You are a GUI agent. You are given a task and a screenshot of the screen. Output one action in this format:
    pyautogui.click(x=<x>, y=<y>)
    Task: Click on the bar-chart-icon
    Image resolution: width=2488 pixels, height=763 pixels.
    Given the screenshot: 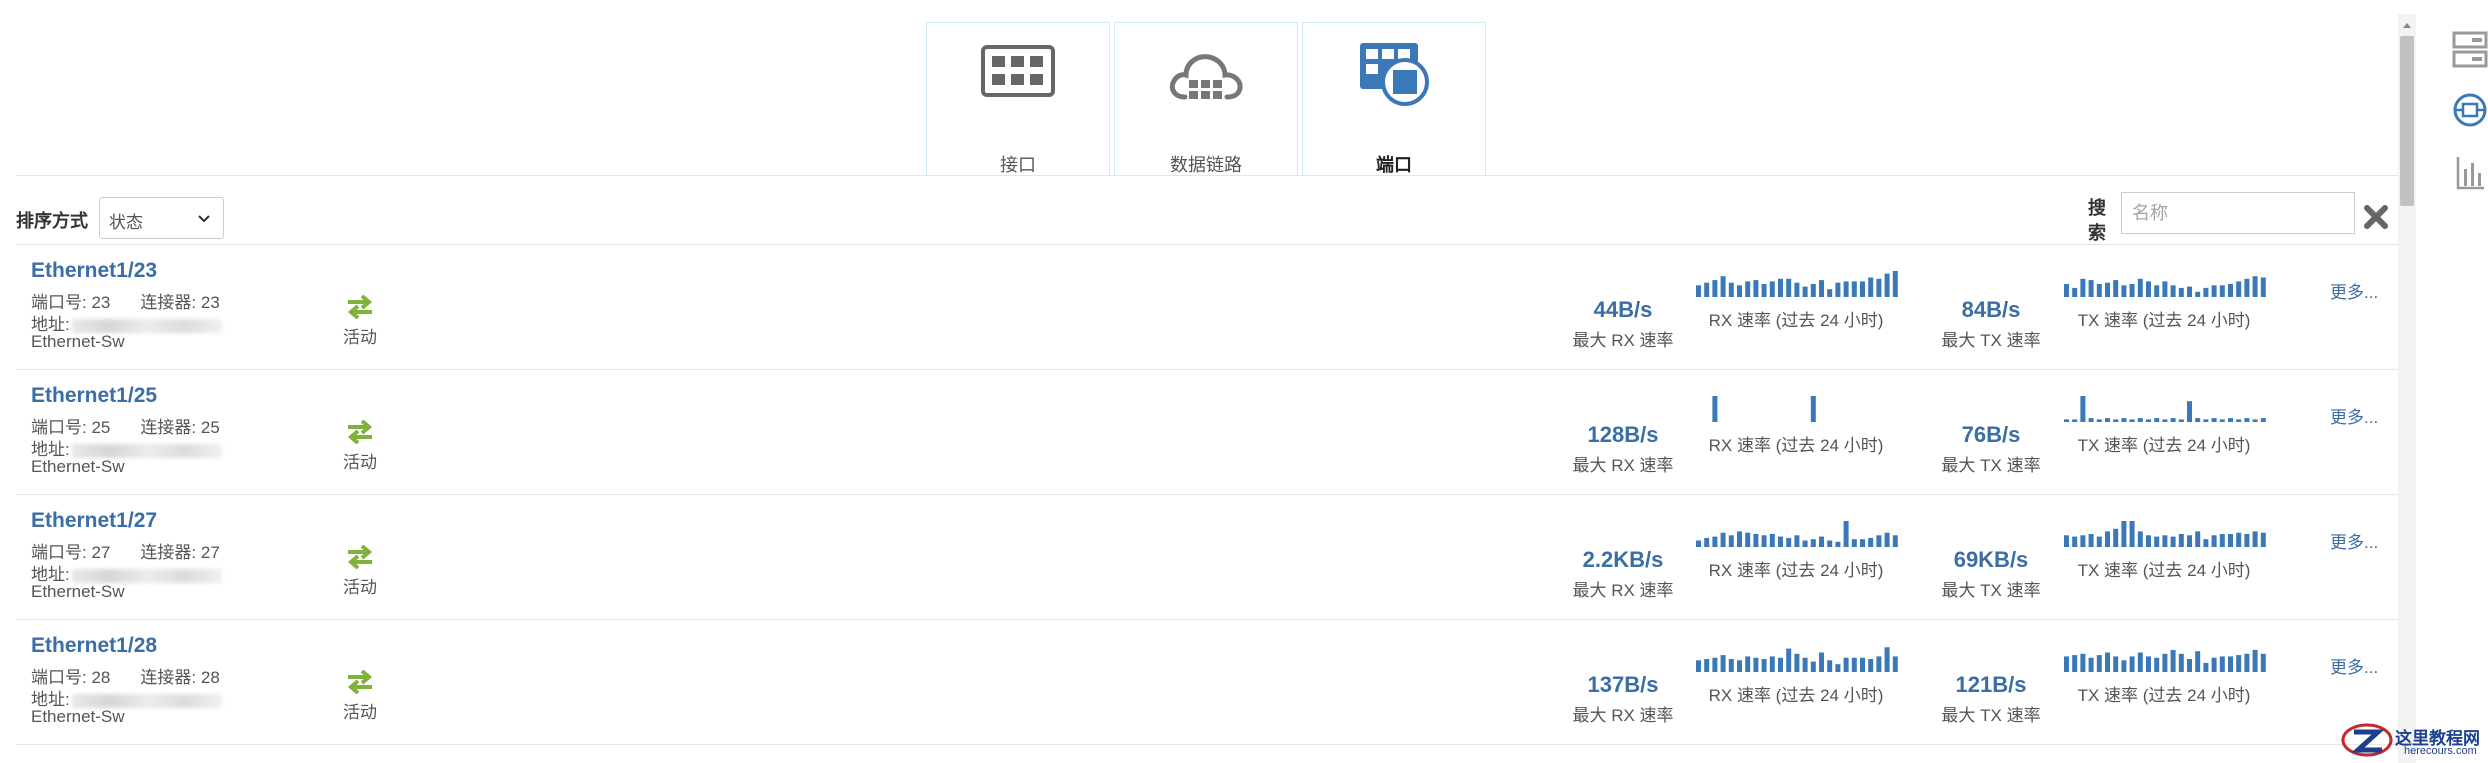 What is the action you would take?
    pyautogui.click(x=2470, y=175)
    